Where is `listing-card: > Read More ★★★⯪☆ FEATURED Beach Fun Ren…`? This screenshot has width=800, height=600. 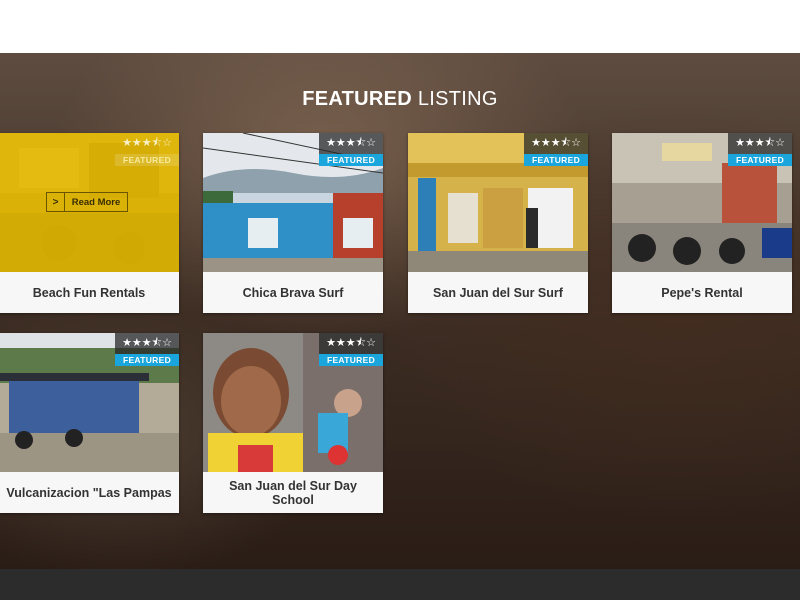 listing-card: > Read More ★★★⯪☆ FEATURED Beach Fun Ren… is located at coordinates (89, 223).